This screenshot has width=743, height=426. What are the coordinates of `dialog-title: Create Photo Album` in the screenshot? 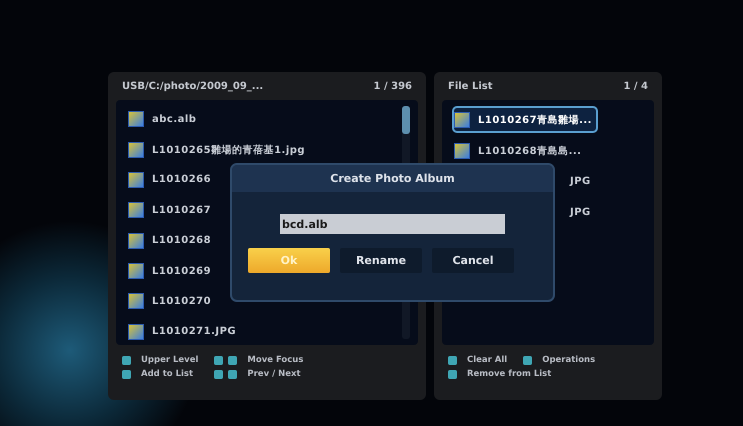 It's located at (392, 178).